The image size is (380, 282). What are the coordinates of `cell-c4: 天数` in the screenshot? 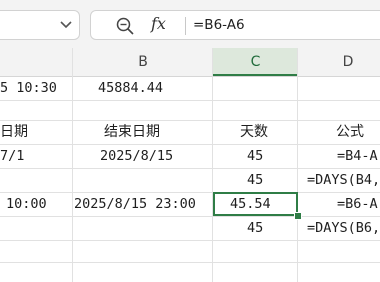 It's located at (254, 132).